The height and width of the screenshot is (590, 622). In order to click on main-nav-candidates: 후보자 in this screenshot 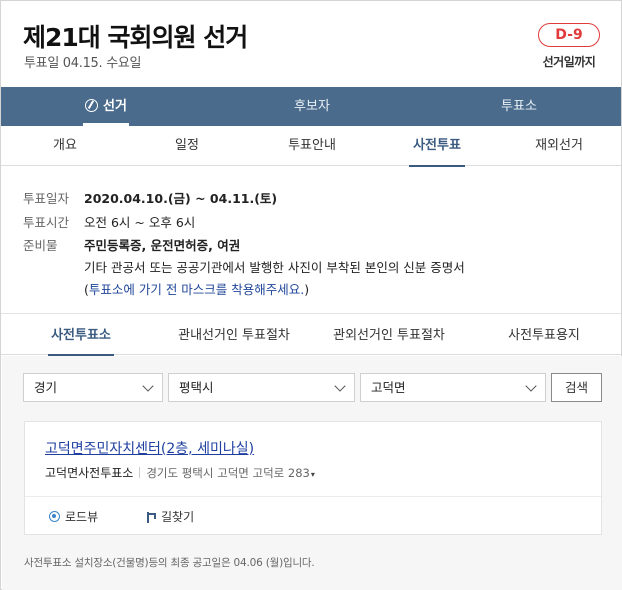, I will do `click(312, 106)`.